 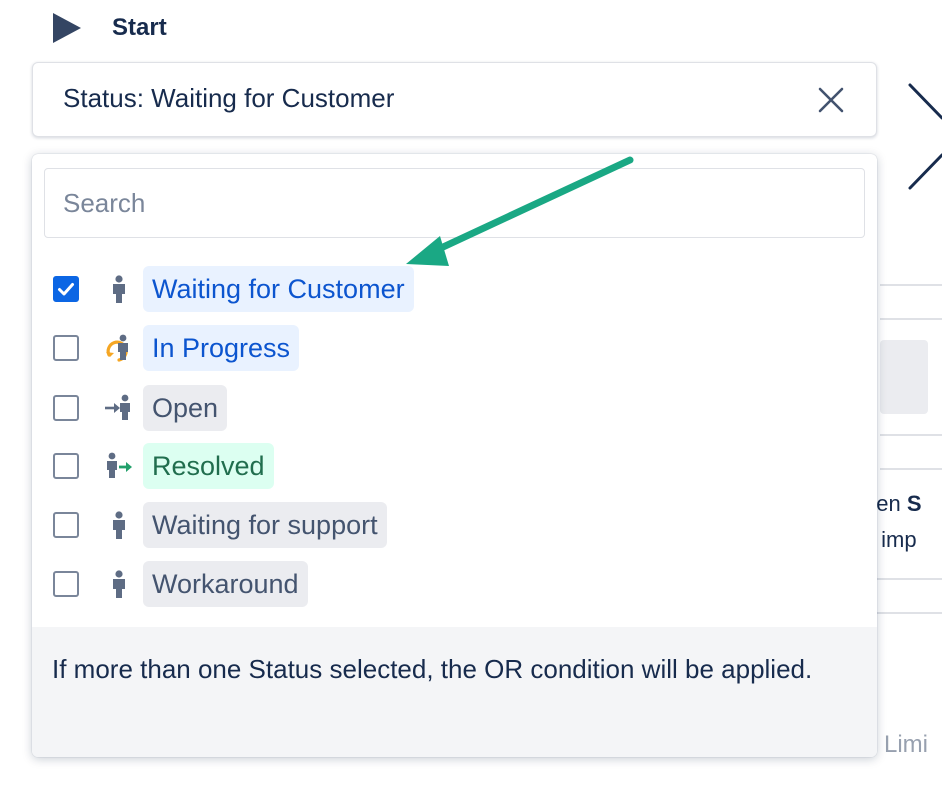 What do you see at coordinates (225, 584) in the screenshot?
I see `status-lozenge: Workaround` at bounding box center [225, 584].